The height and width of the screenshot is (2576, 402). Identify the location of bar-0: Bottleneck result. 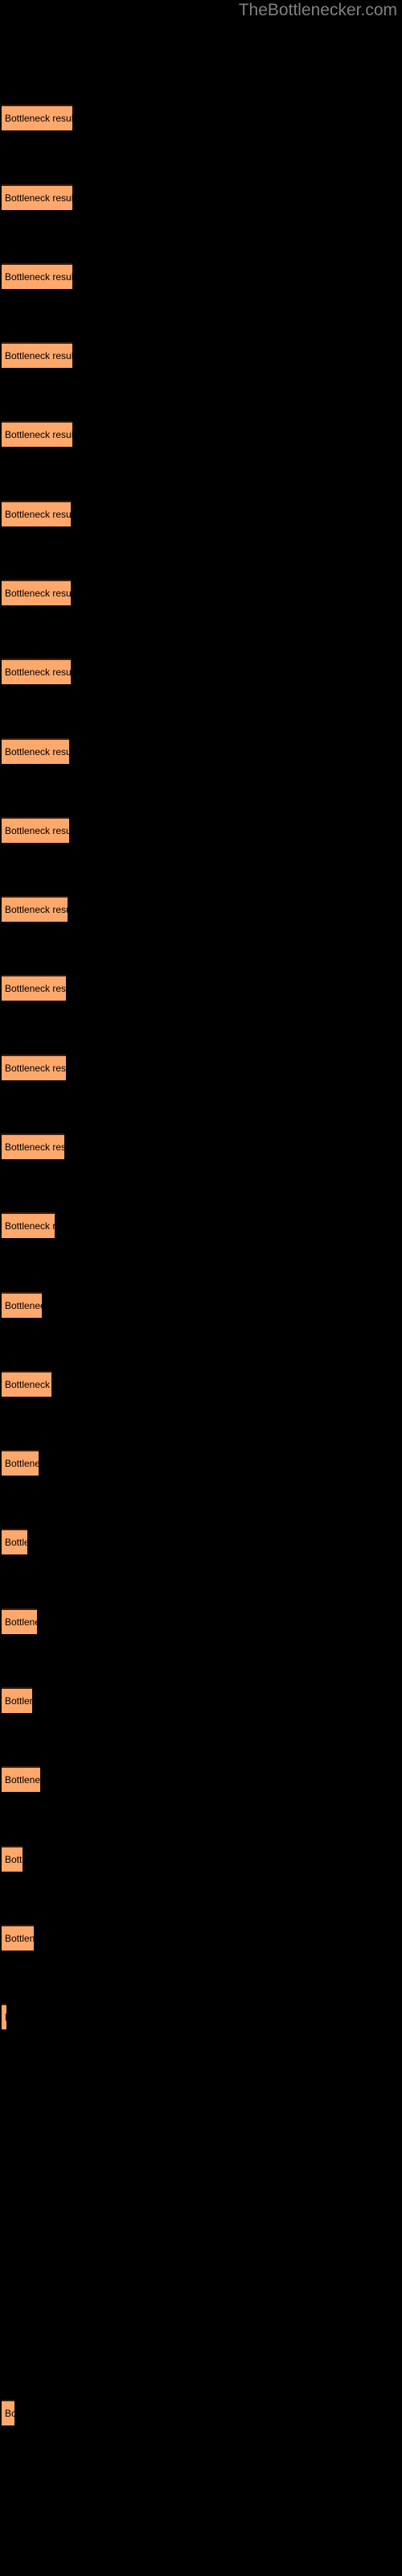
(37, 117).